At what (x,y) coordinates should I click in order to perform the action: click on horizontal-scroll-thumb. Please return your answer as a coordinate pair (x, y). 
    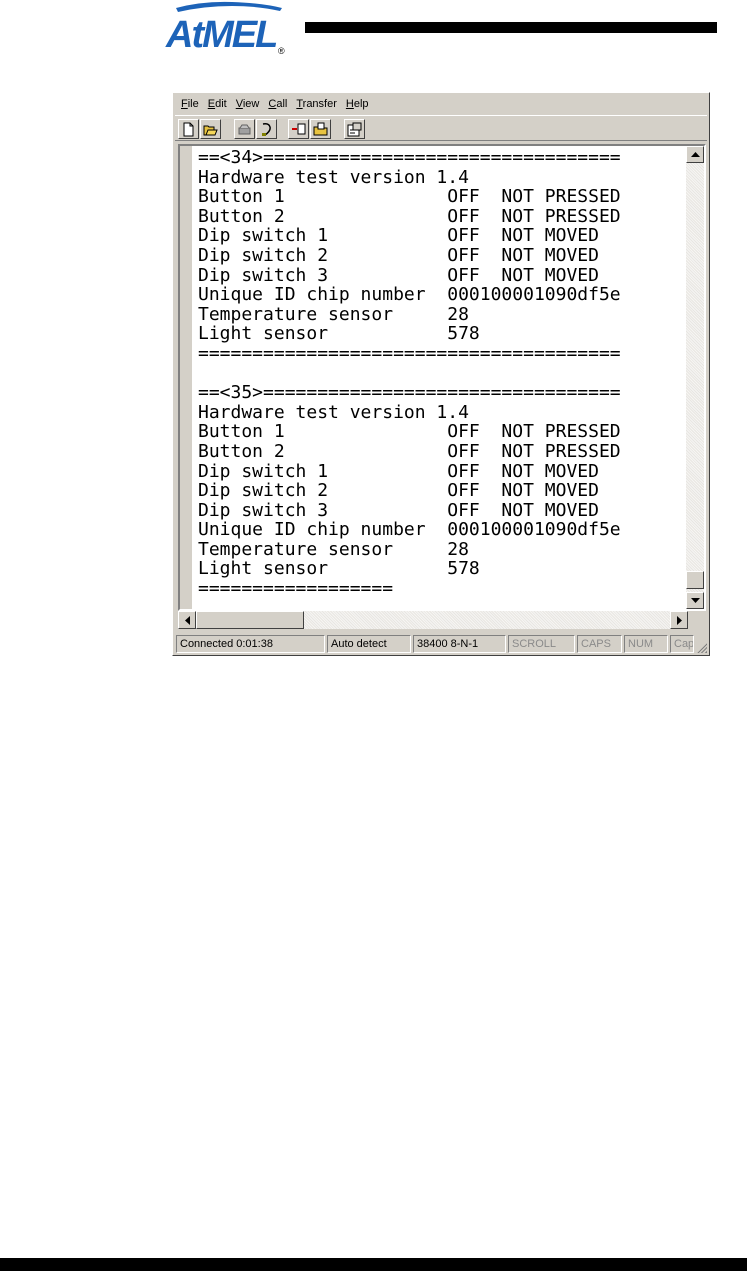
    Looking at the image, I should click on (250, 620).